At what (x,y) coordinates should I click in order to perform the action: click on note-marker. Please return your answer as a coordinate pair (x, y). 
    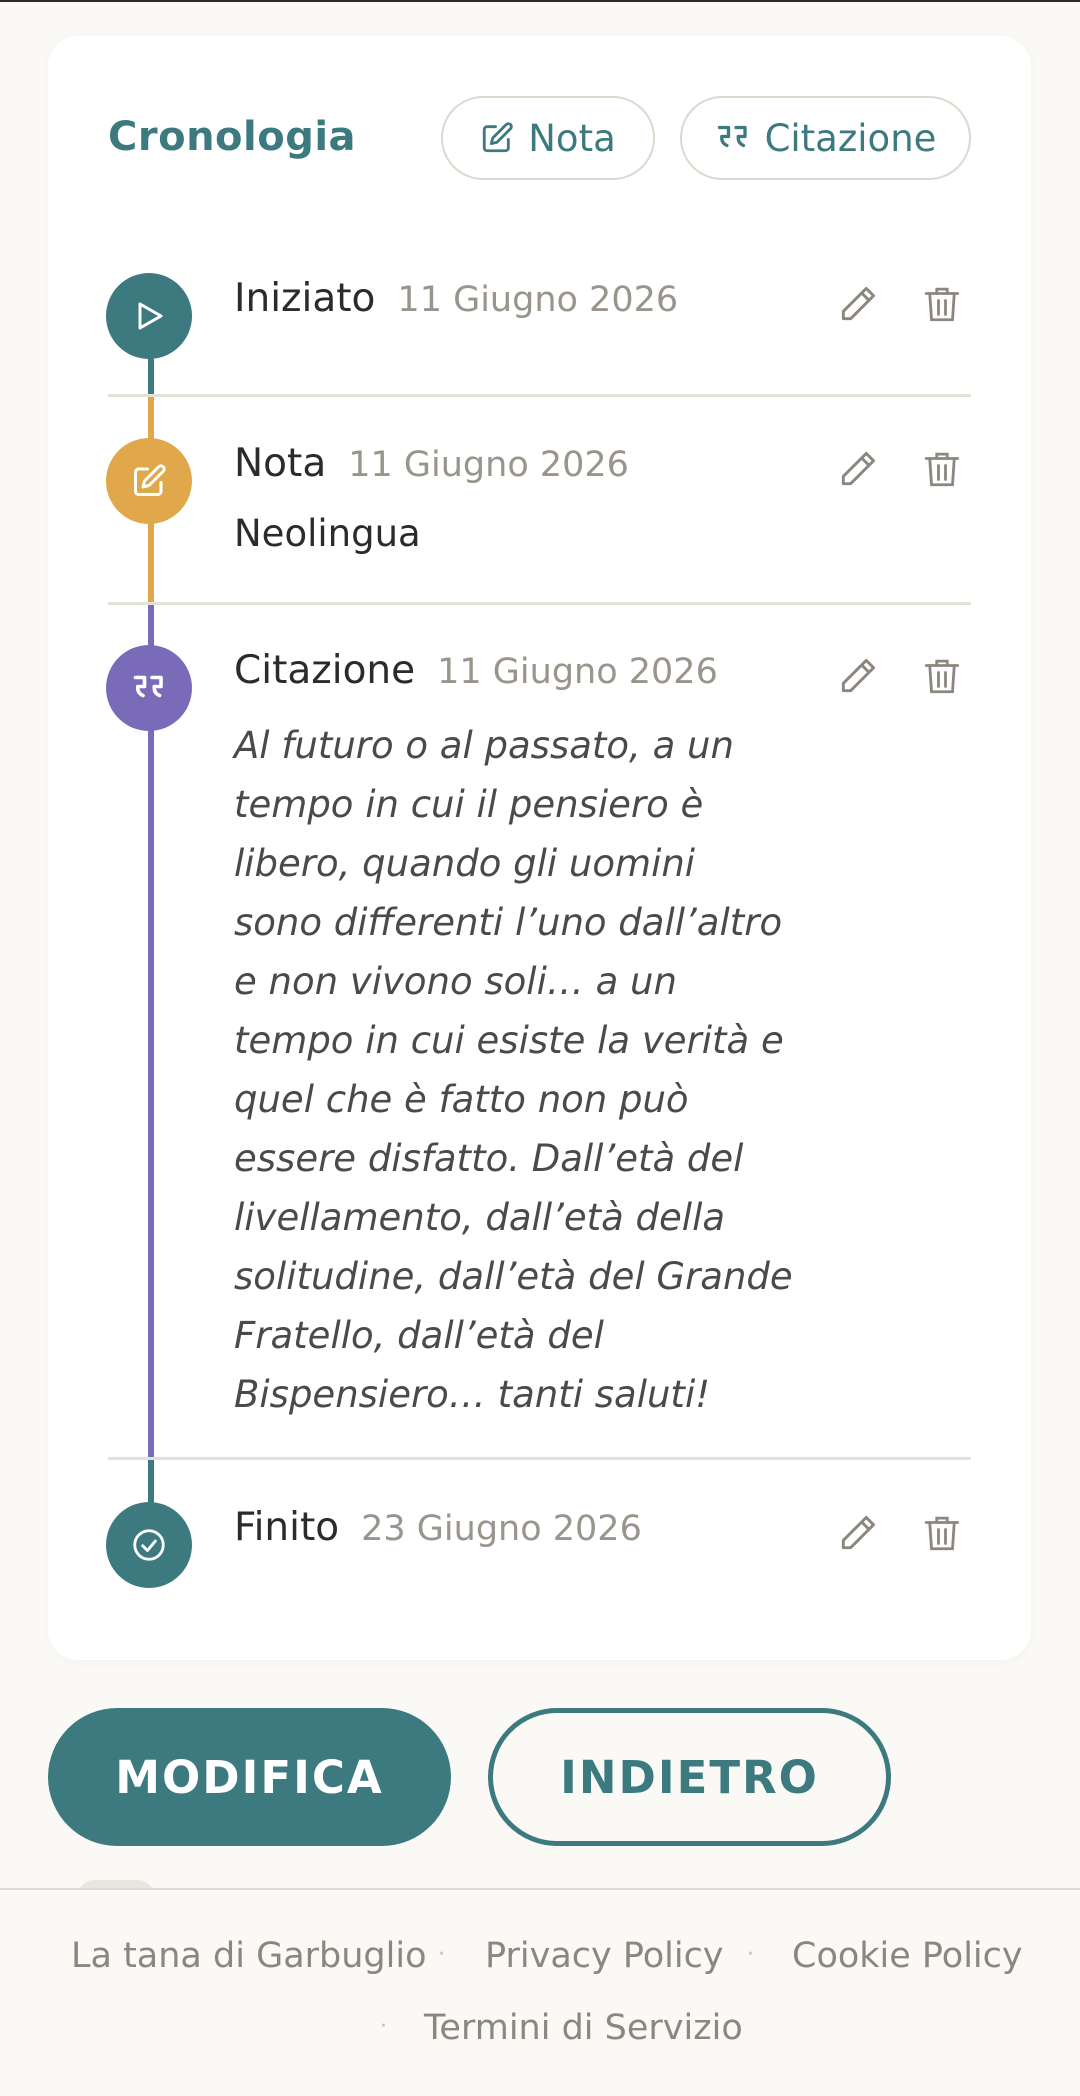
    Looking at the image, I should click on (149, 481).